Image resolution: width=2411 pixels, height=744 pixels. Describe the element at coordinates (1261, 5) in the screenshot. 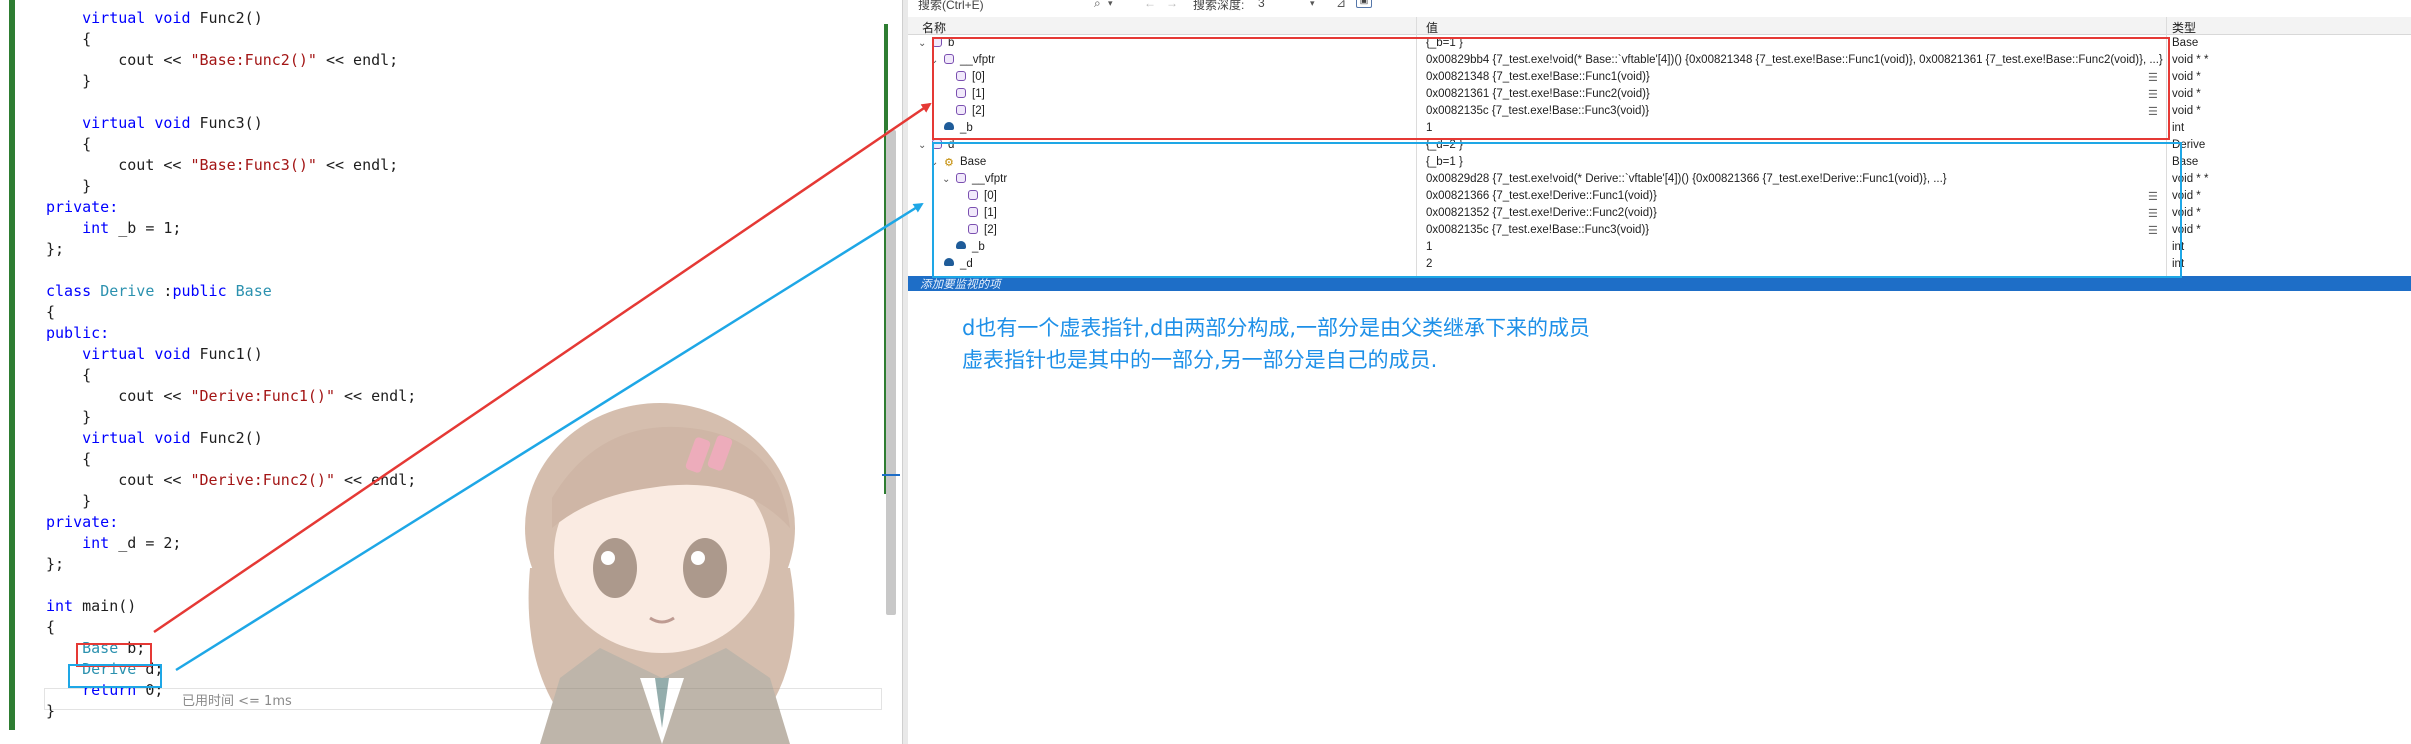

I see `search-depth-select: 3` at that location.